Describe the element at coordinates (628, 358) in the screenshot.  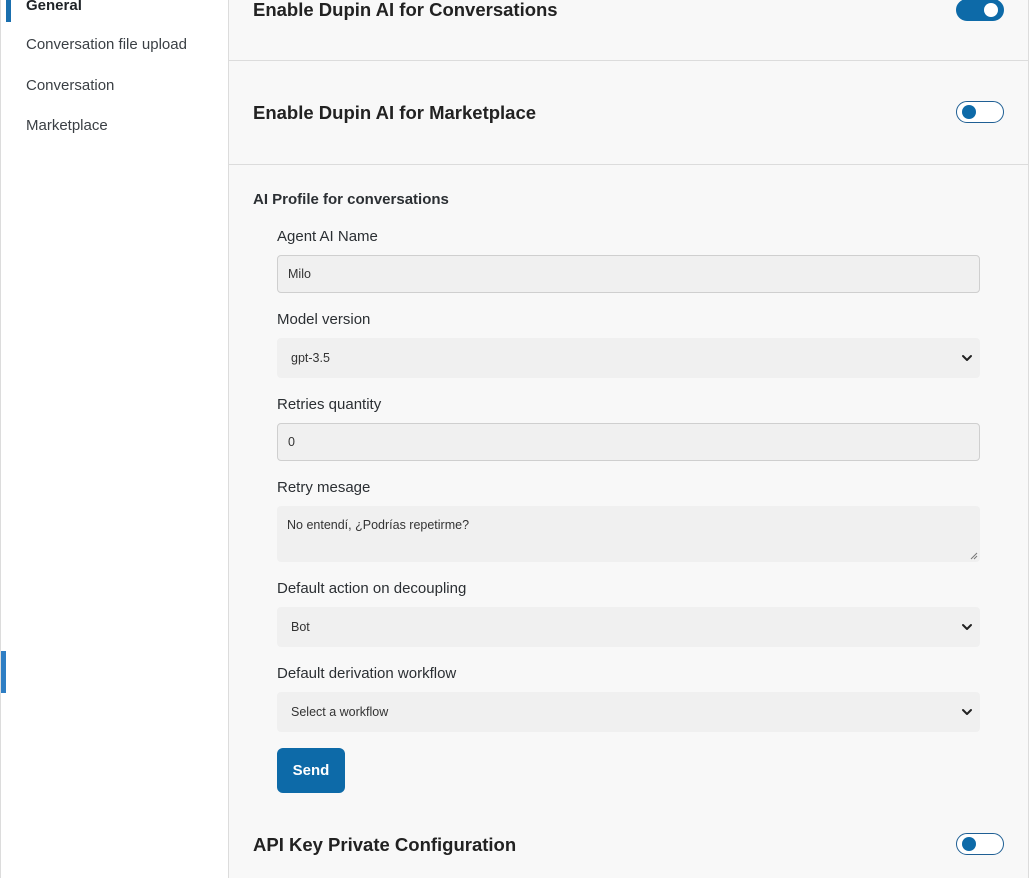
I see `model-version-select: gpt-3.5` at that location.